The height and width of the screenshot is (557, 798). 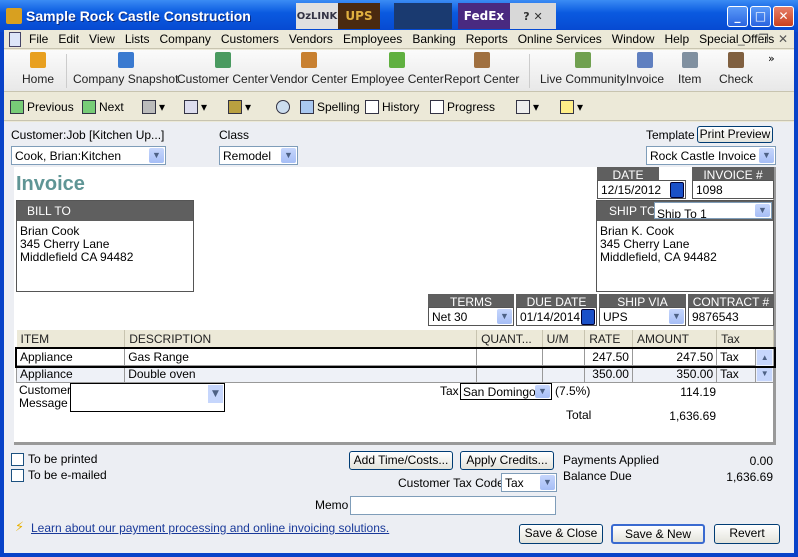 What do you see at coordinates (733, 189) in the screenshot?
I see `invoice-number-field: 1098` at bounding box center [733, 189].